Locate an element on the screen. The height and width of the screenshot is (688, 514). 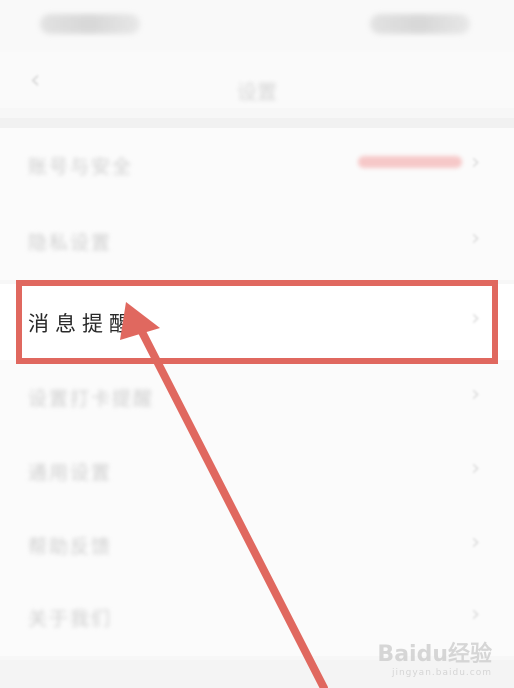
watermark-logo: Baidu经验 jingyan.baidu.com is located at coordinates (434, 657).